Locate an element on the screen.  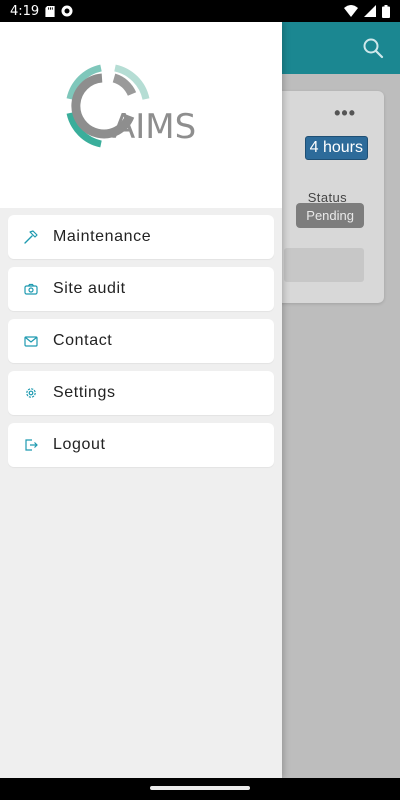
hammer-icon is located at coordinates (31, 237).